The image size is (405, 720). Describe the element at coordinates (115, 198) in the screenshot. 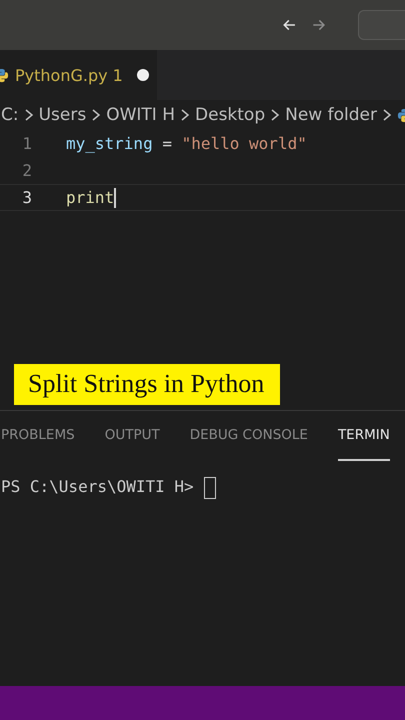

I see `text-cursor` at that location.